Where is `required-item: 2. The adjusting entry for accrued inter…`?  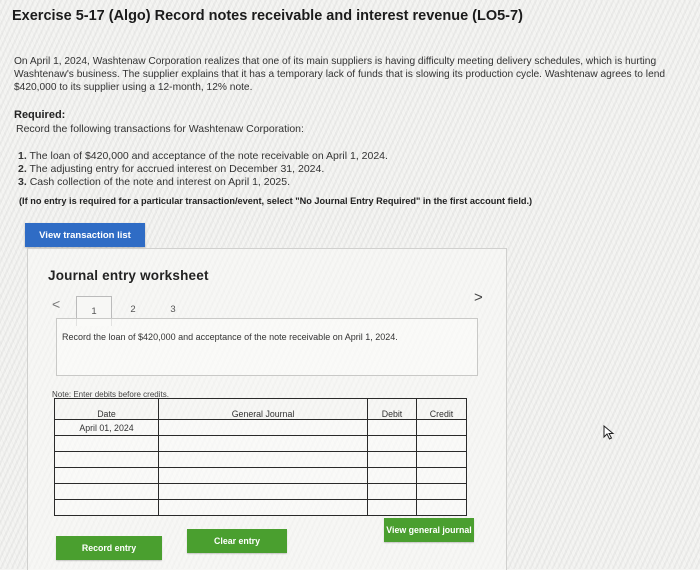
required-item: 2. The adjusting entry for accrued inter… is located at coordinates (171, 169).